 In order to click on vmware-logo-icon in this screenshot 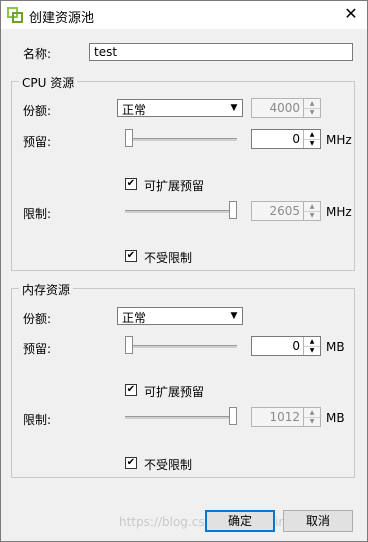, I will do `click(15, 15)`.